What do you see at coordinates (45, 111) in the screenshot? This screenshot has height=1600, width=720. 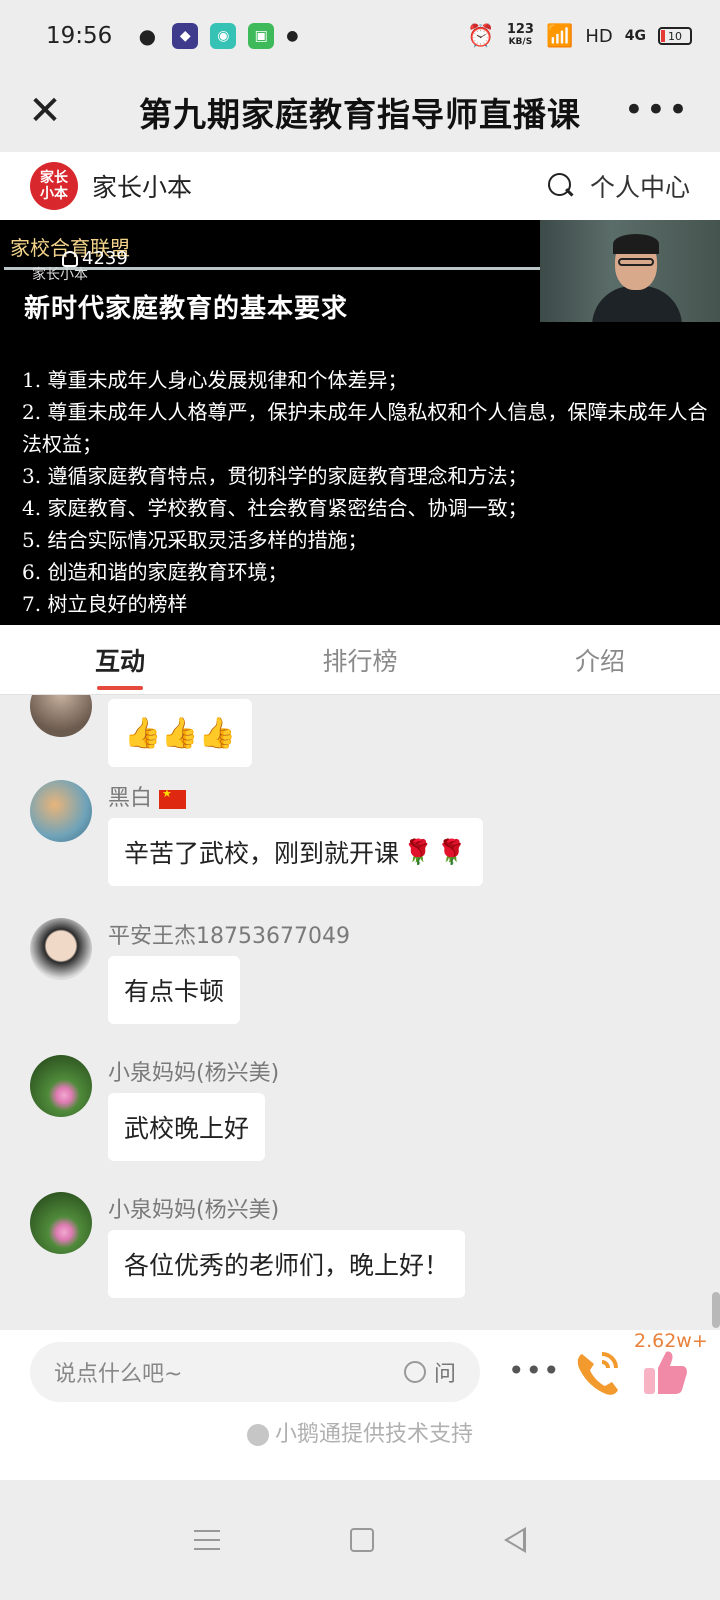 I see `close-icon: ✕` at bounding box center [45, 111].